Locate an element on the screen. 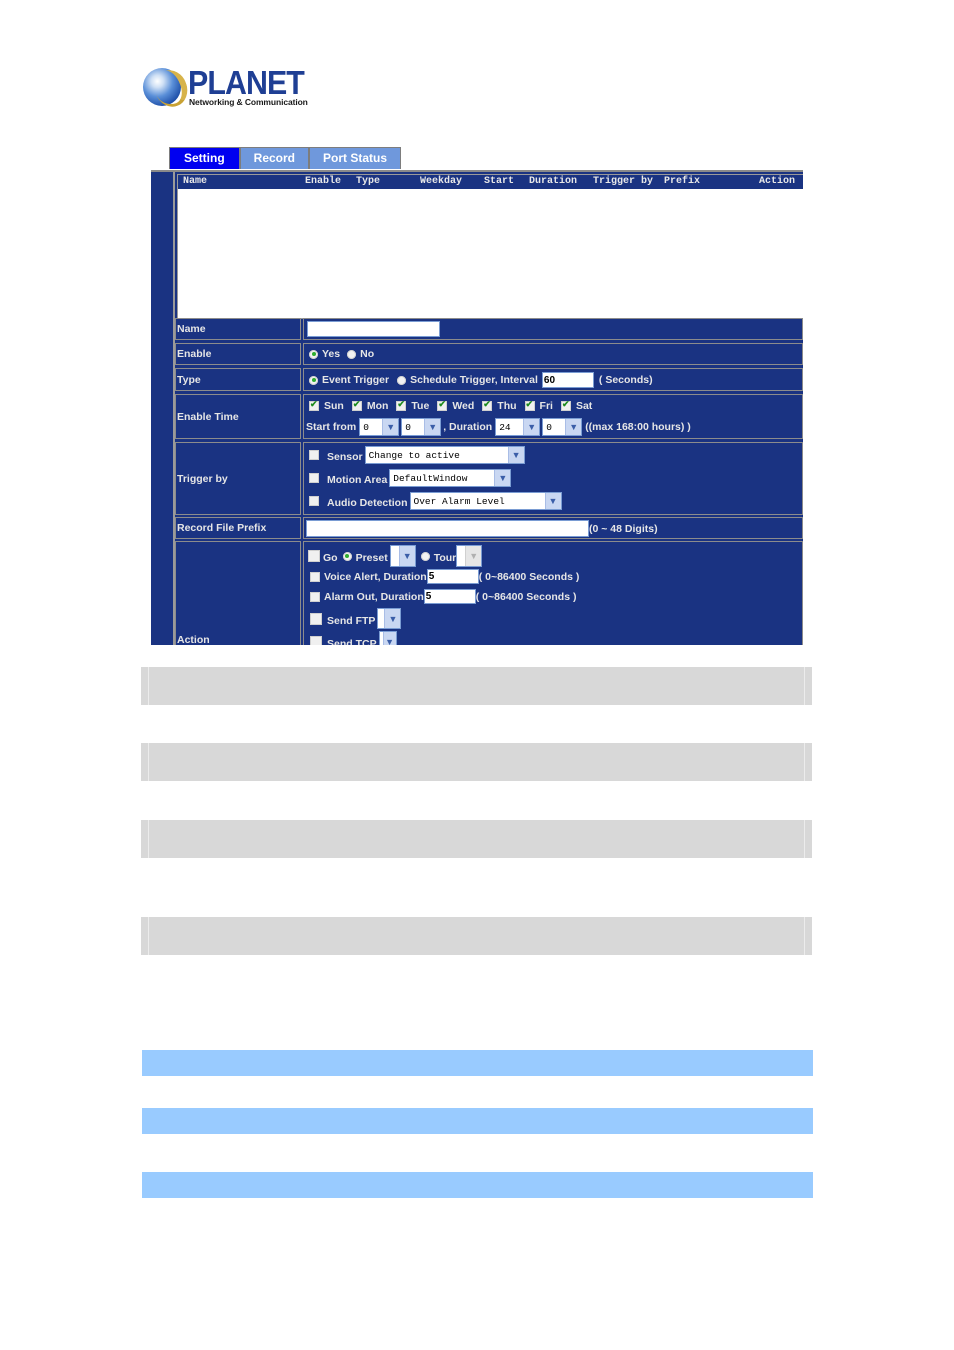  tab-bar: Setting Record Port Status is located at coordinates (285, 158).